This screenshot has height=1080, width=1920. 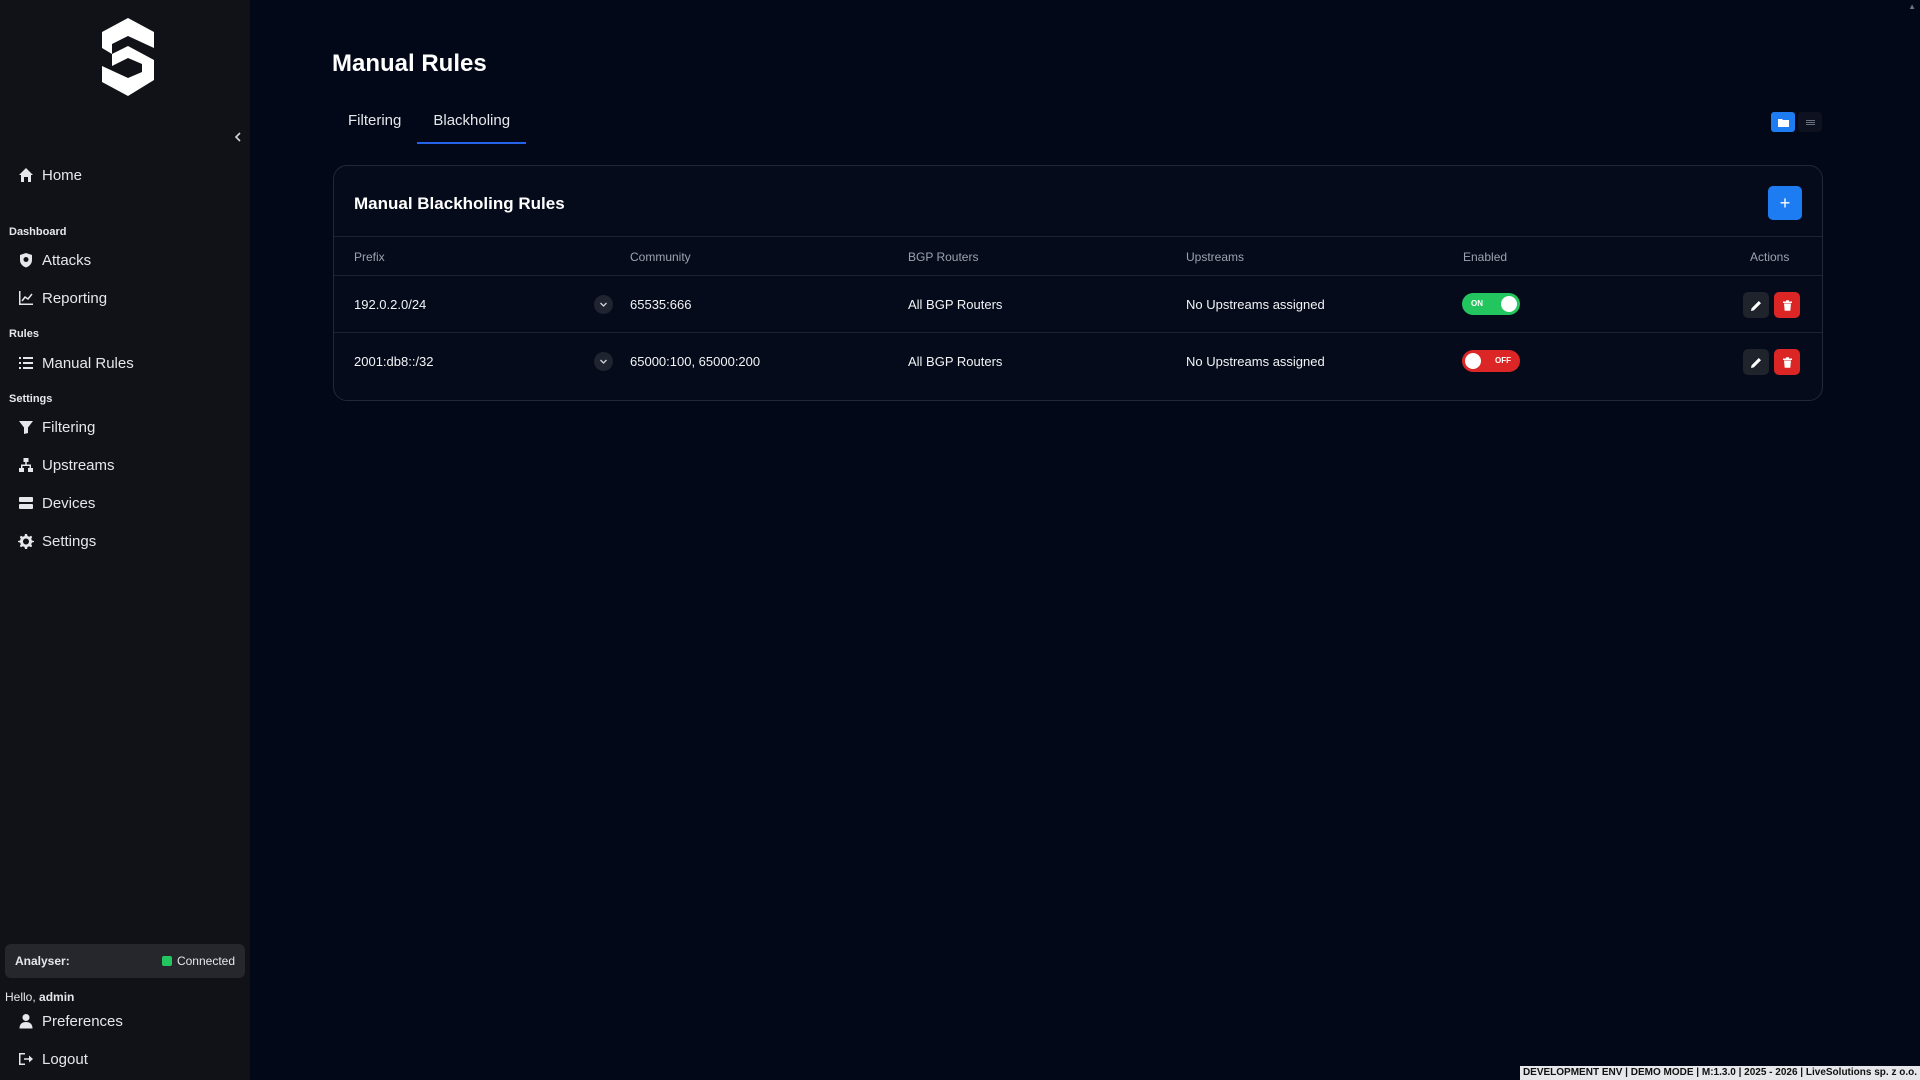 What do you see at coordinates (125, 961) in the screenshot?
I see `analyser-status: Analyser: Connected` at bounding box center [125, 961].